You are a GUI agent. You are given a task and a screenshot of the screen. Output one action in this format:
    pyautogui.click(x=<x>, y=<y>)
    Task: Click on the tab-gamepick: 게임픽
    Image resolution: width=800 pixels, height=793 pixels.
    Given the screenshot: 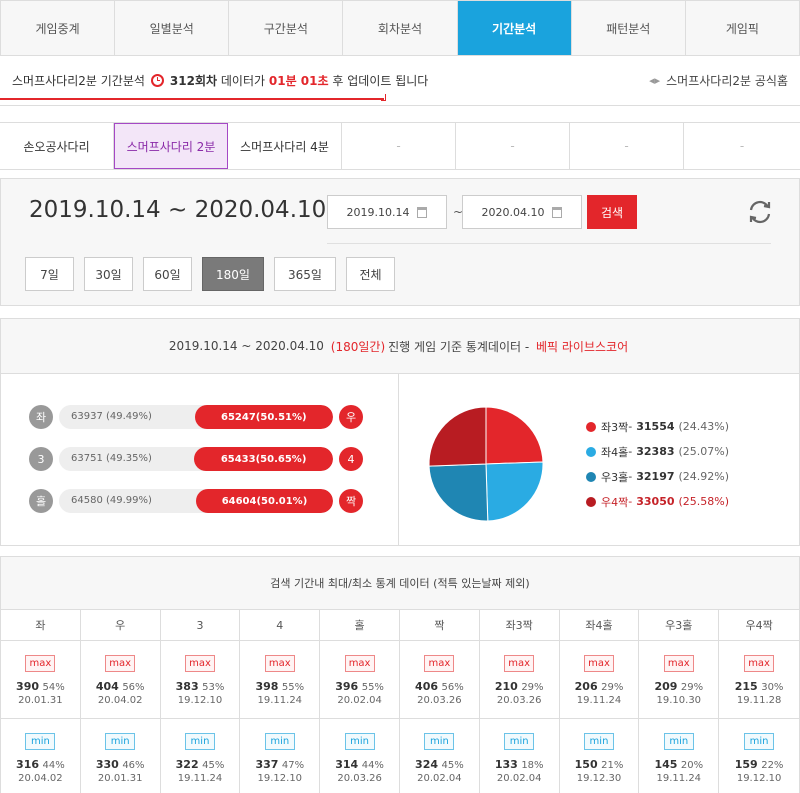 What is the action you would take?
    pyautogui.click(x=742, y=28)
    